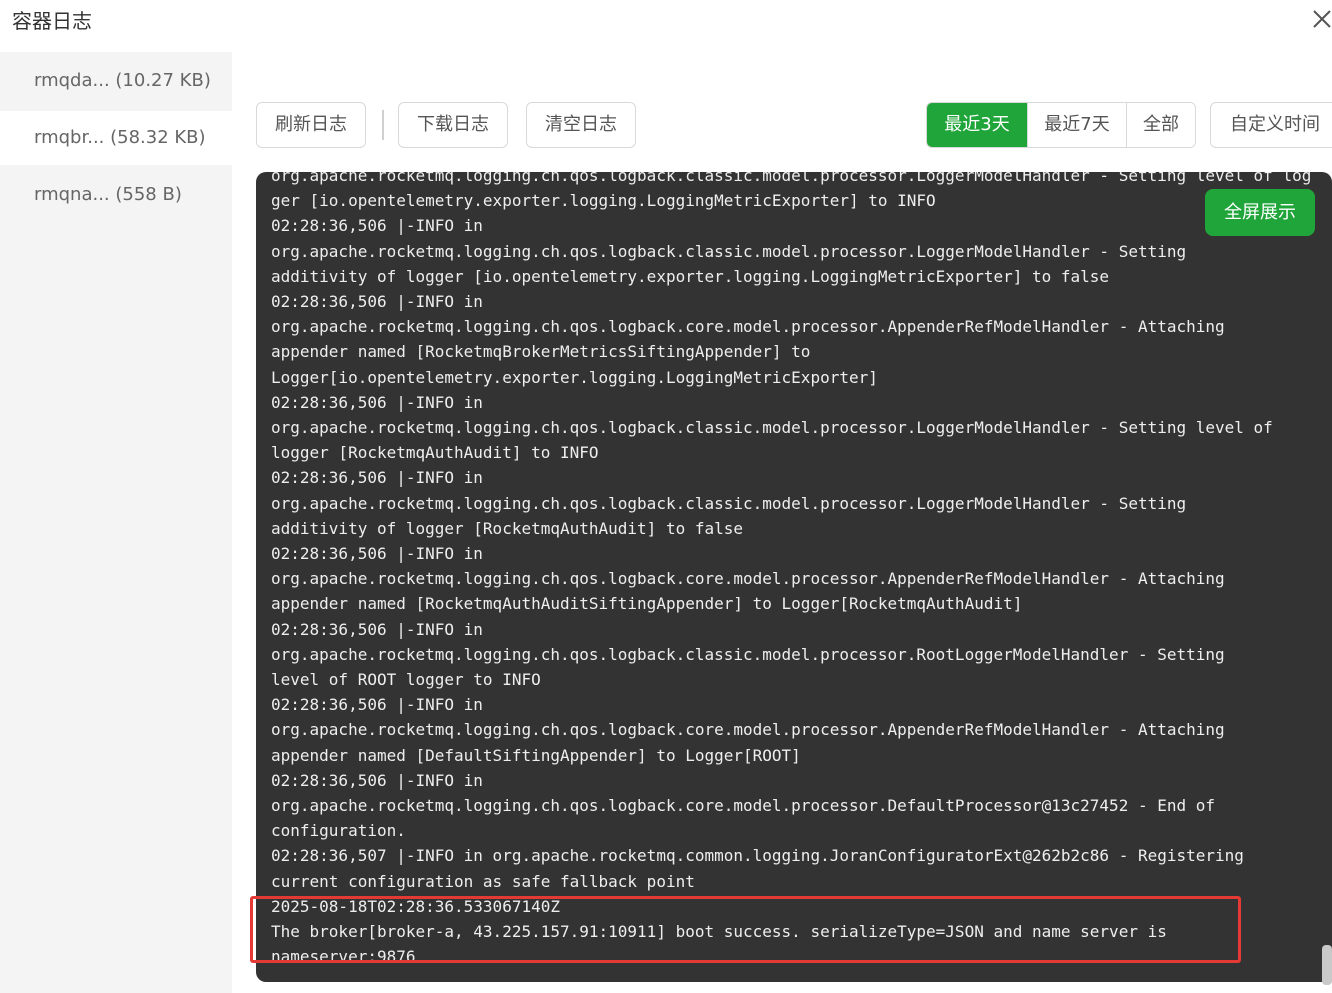 This screenshot has width=1332, height=993. What do you see at coordinates (116, 195) in the screenshot?
I see `container-item-rmqnamesrv: rmqna... (558 B)` at bounding box center [116, 195].